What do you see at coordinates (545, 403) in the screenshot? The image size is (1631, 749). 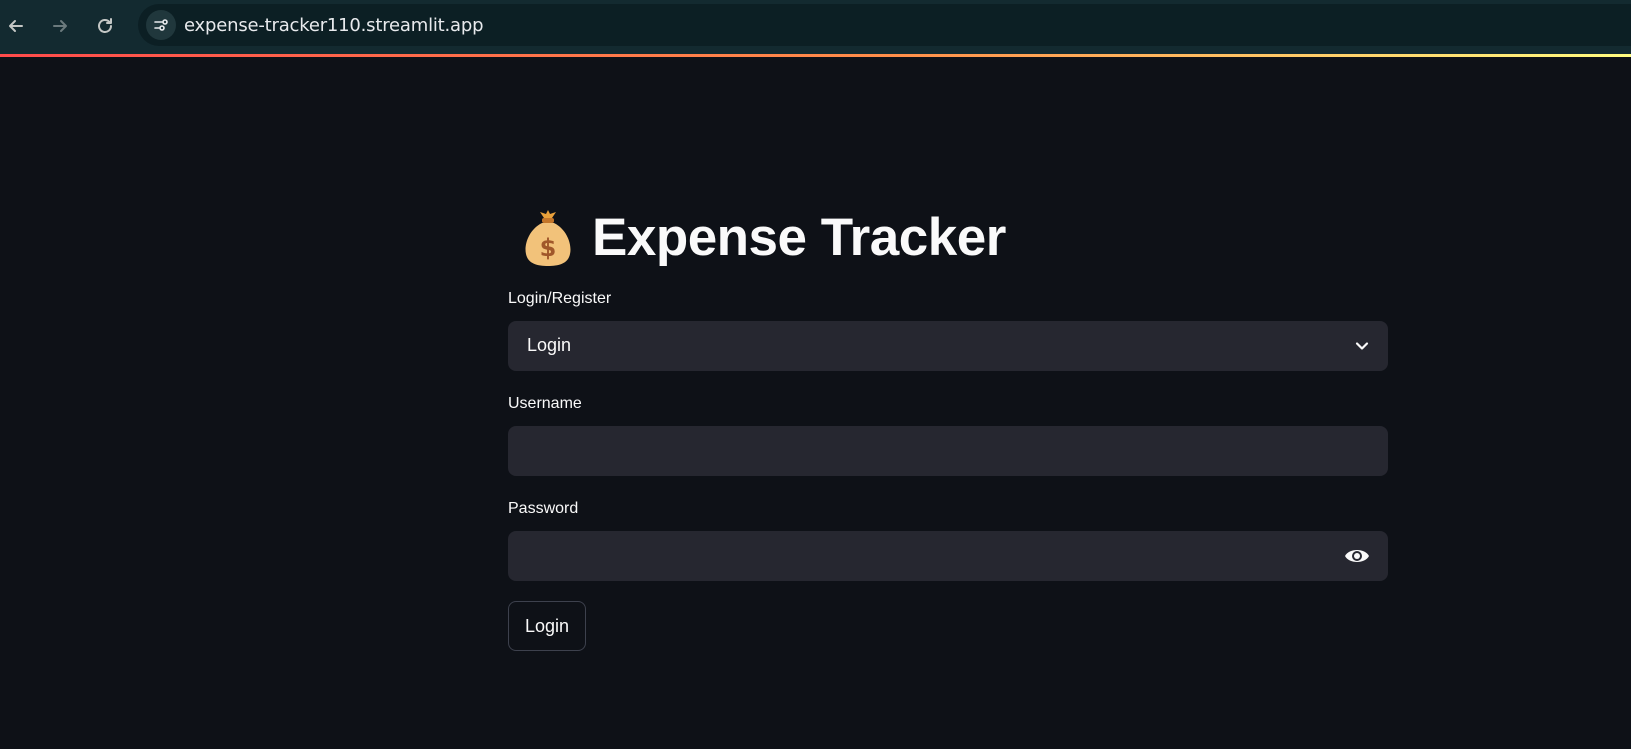 I see `username-label: Username` at bounding box center [545, 403].